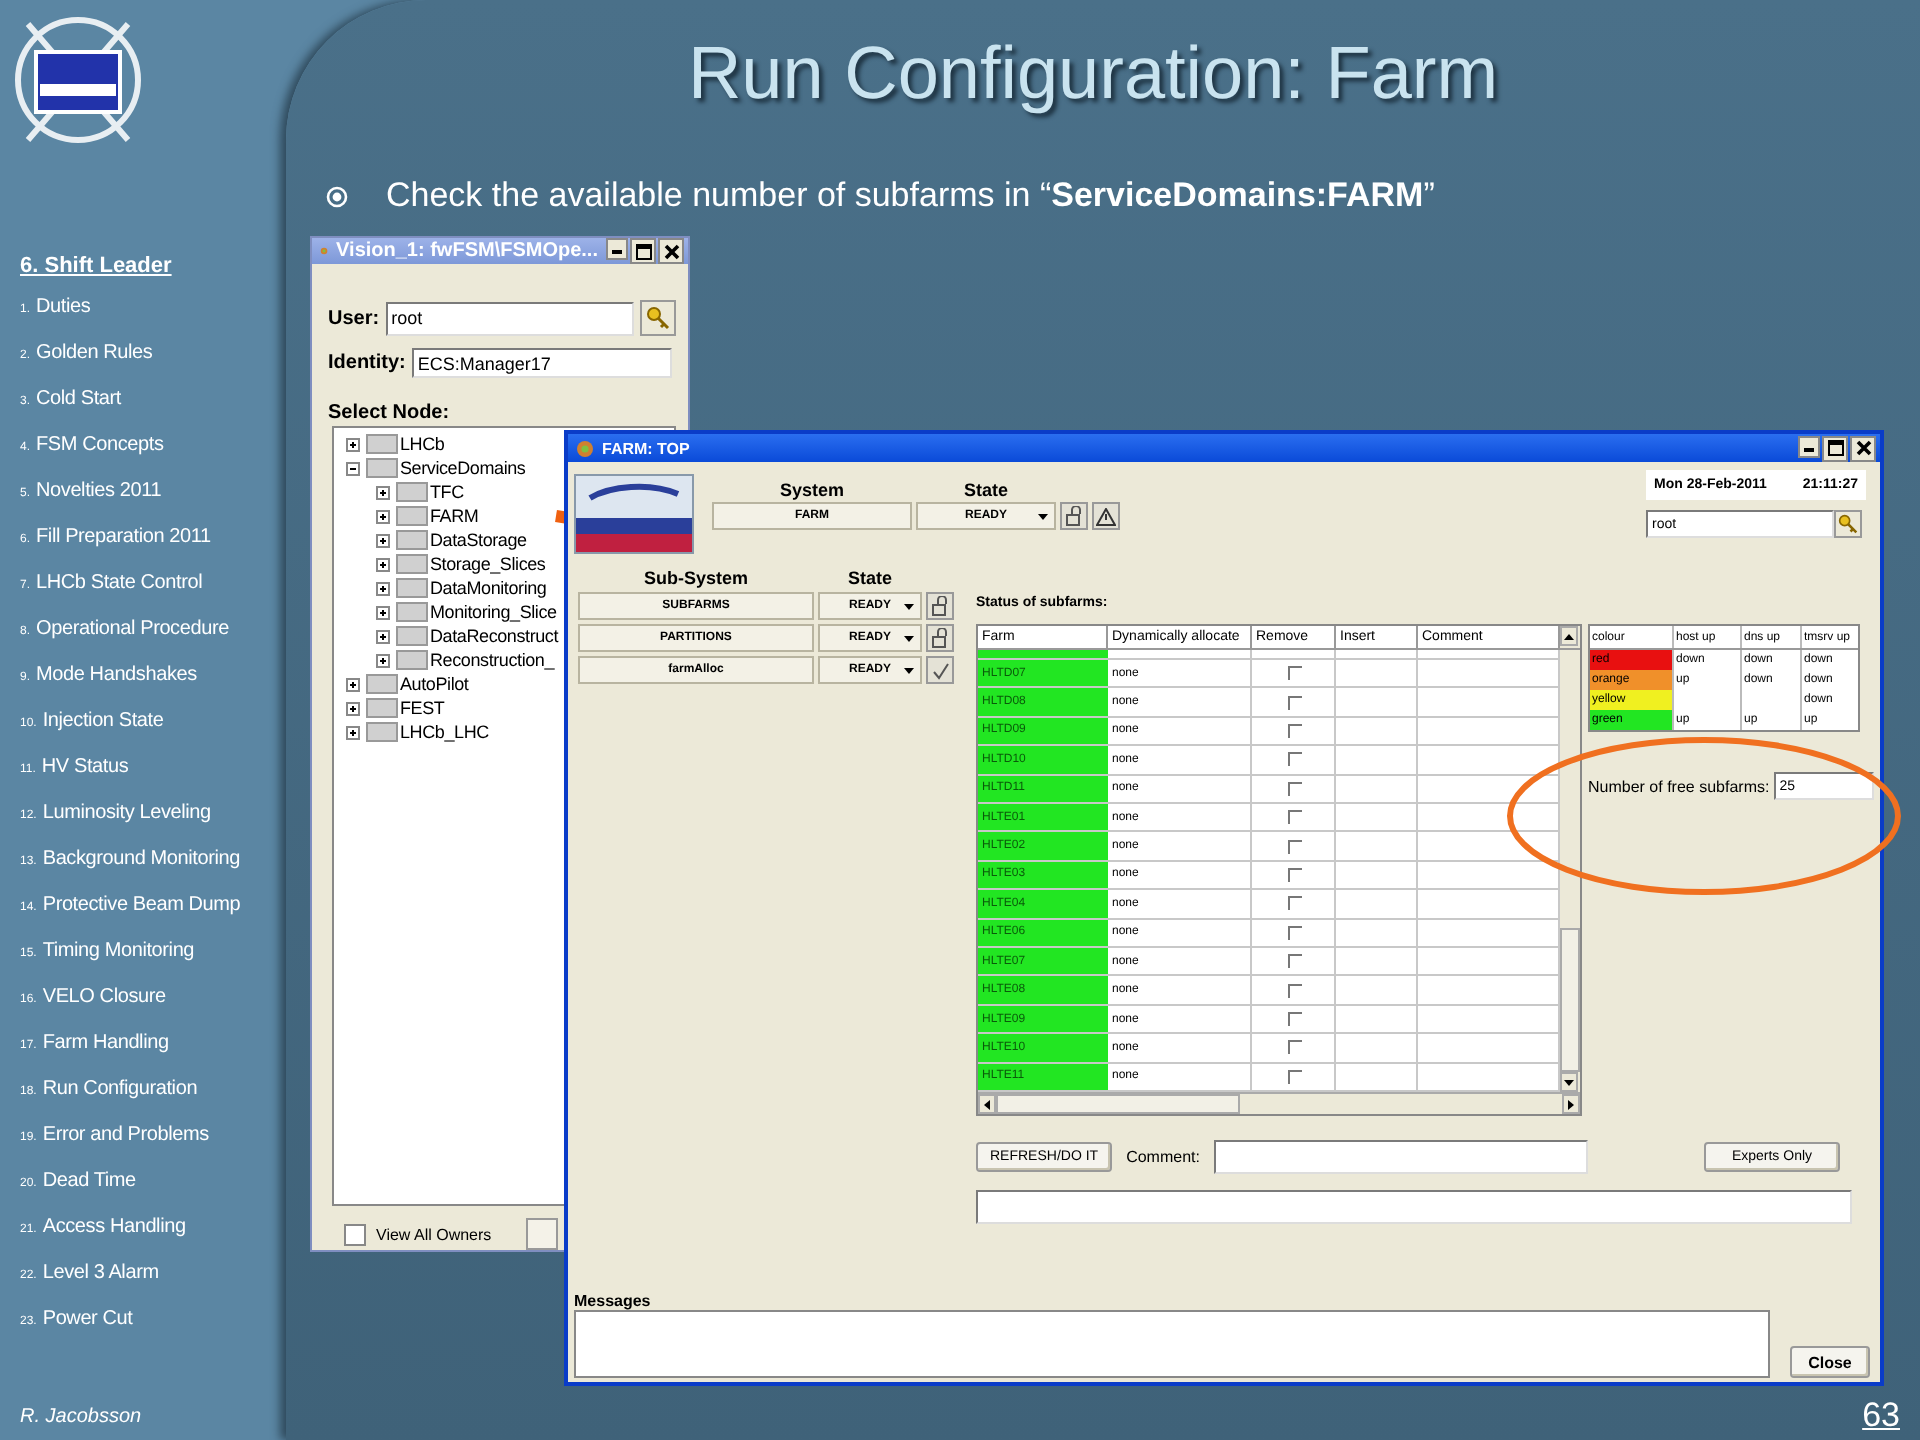  Describe the element at coordinates (1400, 1157) in the screenshot. I see `comment-field` at that location.